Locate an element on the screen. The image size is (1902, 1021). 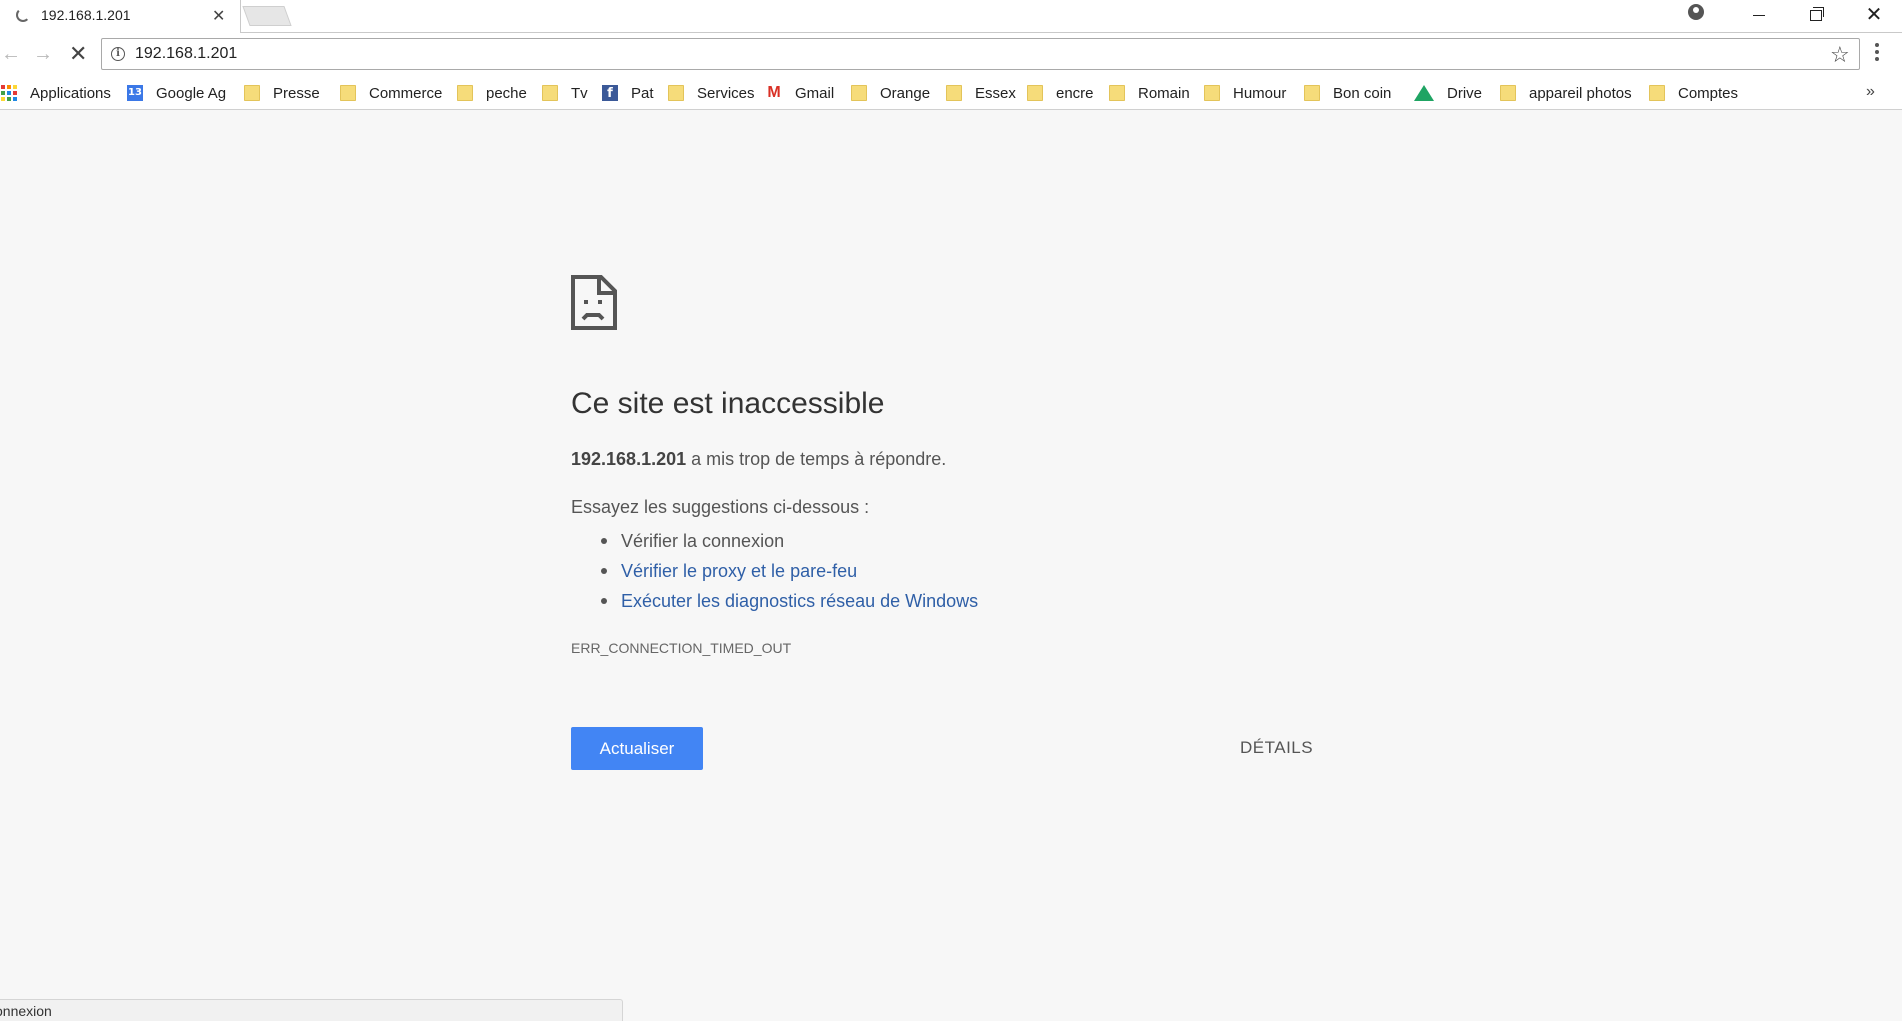
bookmark-folder-essex: Essex is located at coordinates (981, 93).